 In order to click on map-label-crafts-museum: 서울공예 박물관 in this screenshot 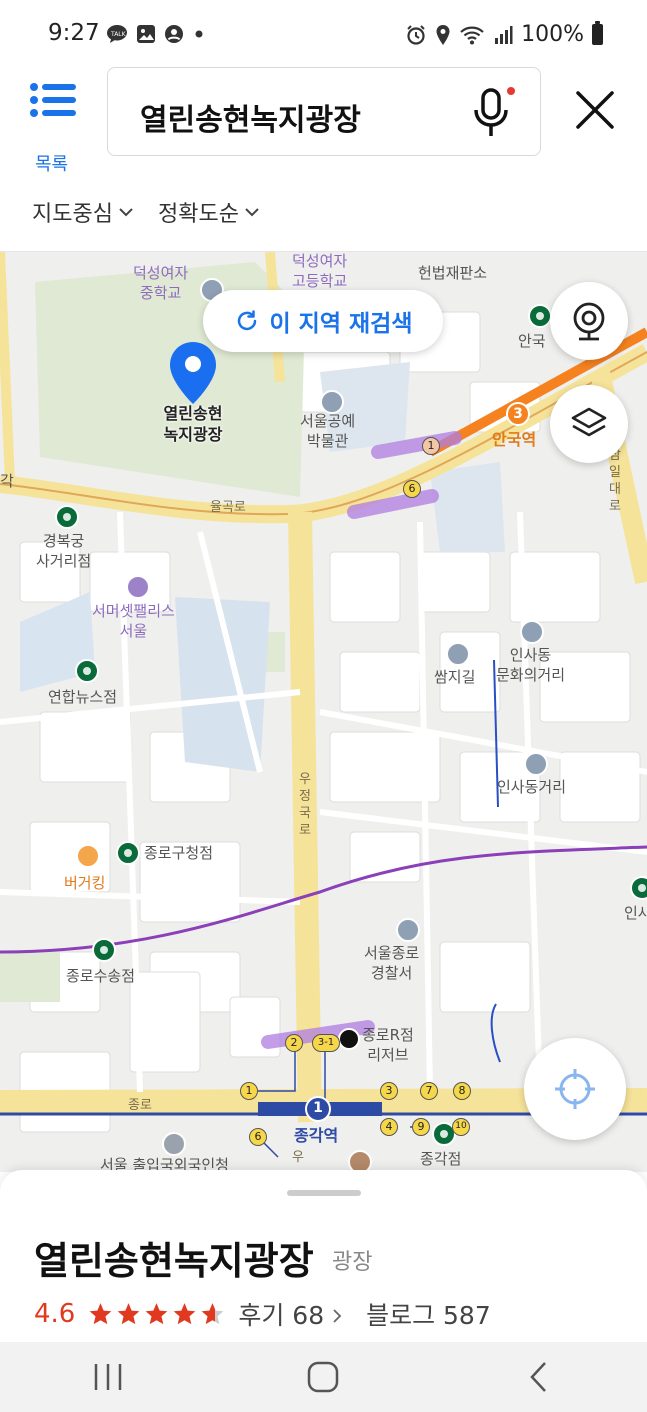, I will do `click(328, 431)`.